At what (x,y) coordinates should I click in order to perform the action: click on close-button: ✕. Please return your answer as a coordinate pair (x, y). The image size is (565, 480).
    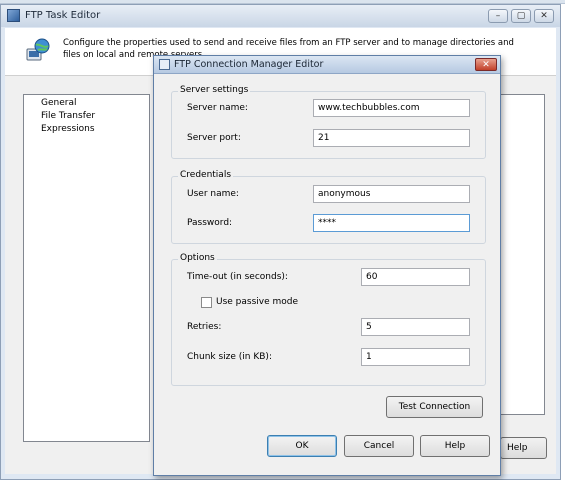
    Looking at the image, I should click on (544, 16).